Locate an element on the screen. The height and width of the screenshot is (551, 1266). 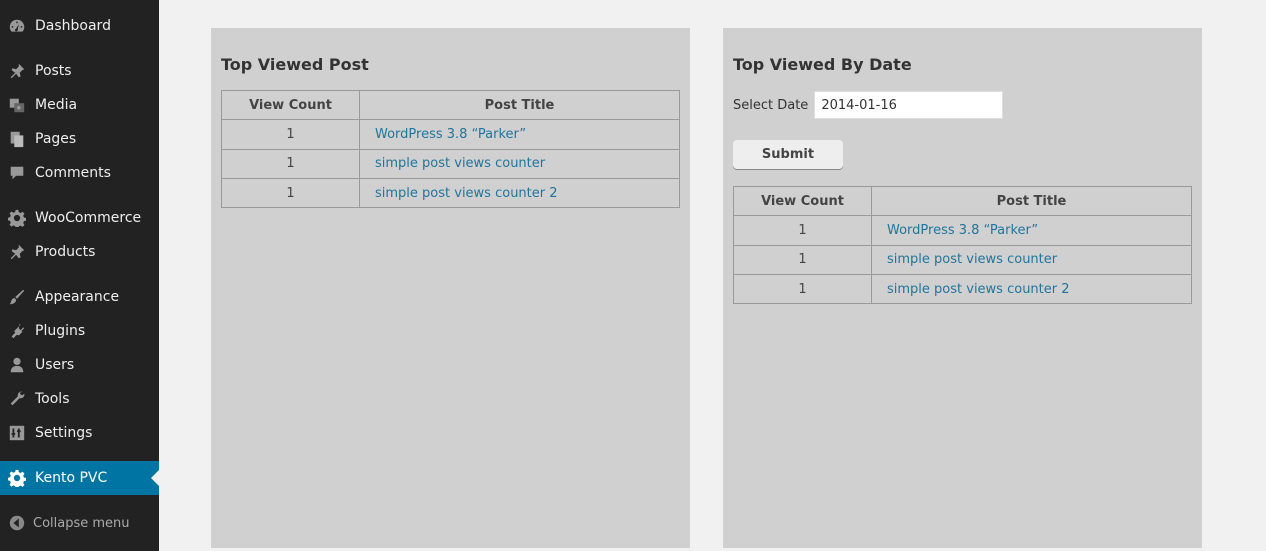
brush-icon is located at coordinates (17, 297).